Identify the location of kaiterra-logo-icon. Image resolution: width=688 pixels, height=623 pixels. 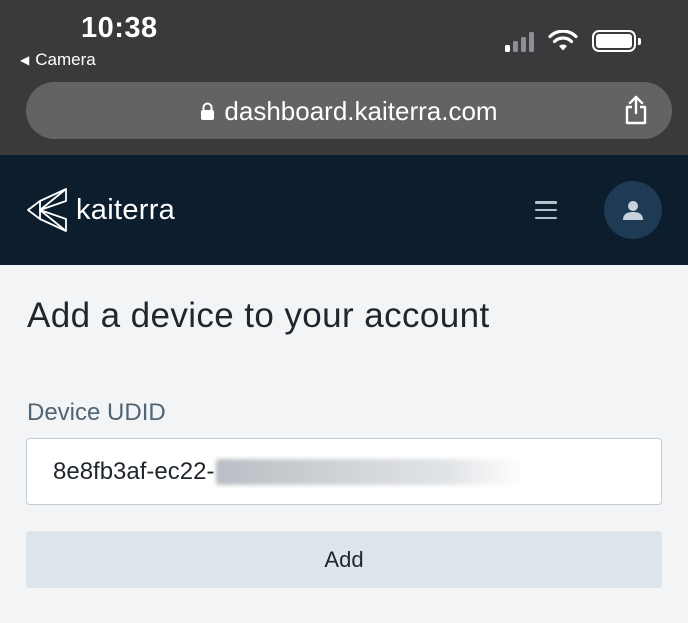
(47, 210).